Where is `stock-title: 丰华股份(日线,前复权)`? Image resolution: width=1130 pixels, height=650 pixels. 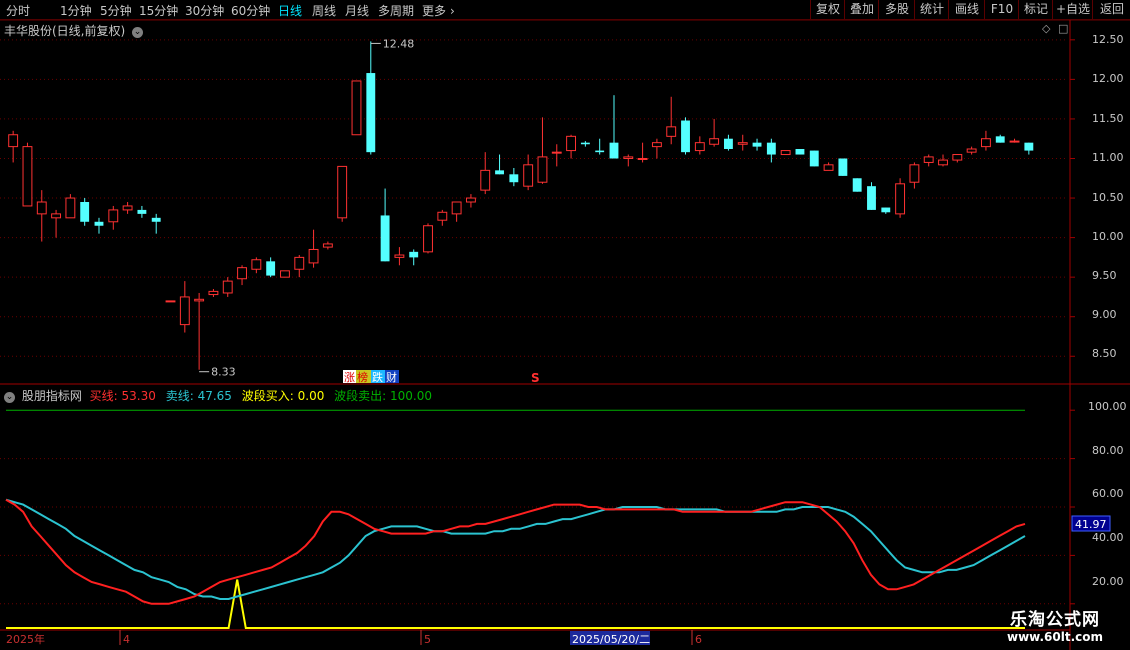
stock-title: 丰华股份(日线,前复权) is located at coordinates (65, 31).